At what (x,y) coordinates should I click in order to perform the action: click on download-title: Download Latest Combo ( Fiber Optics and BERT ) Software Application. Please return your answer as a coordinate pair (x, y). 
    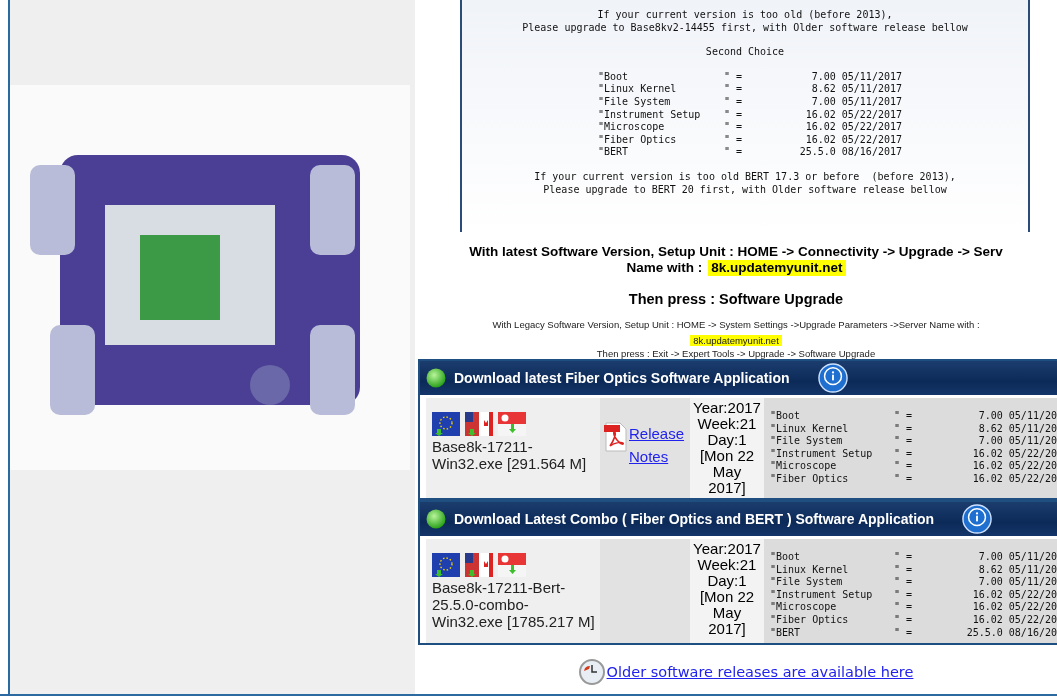
    Looking at the image, I should click on (694, 519).